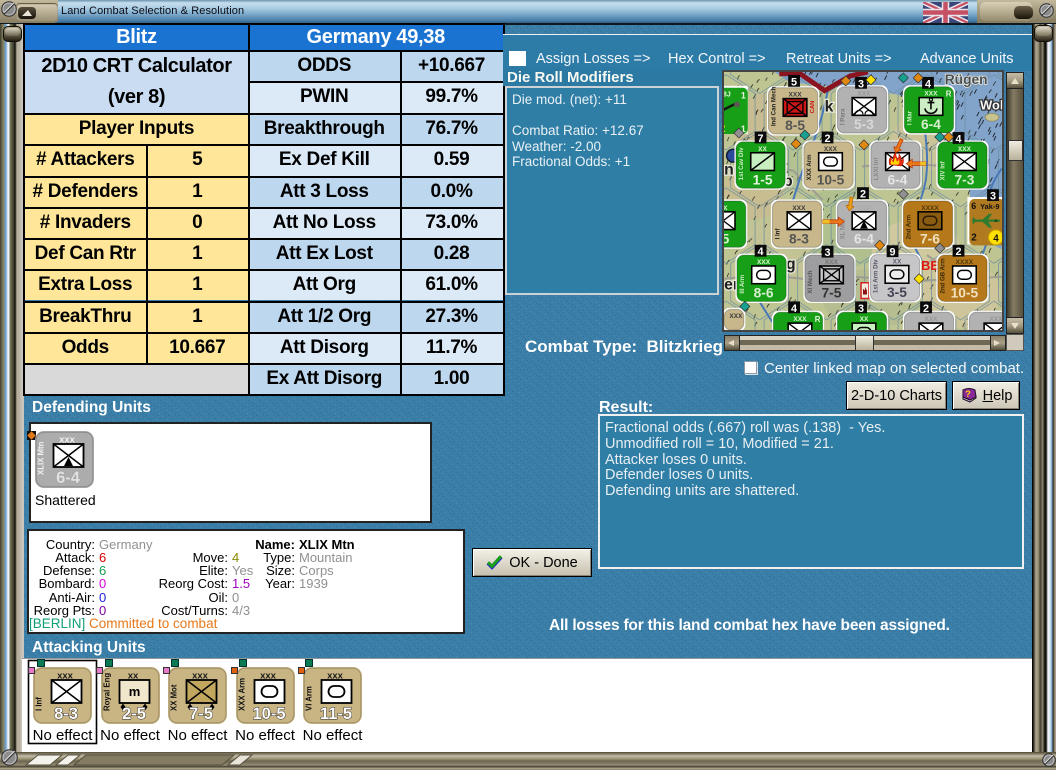  Describe the element at coordinates (897, 292) in the screenshot. I see `svg-text: 3-5` at that location.